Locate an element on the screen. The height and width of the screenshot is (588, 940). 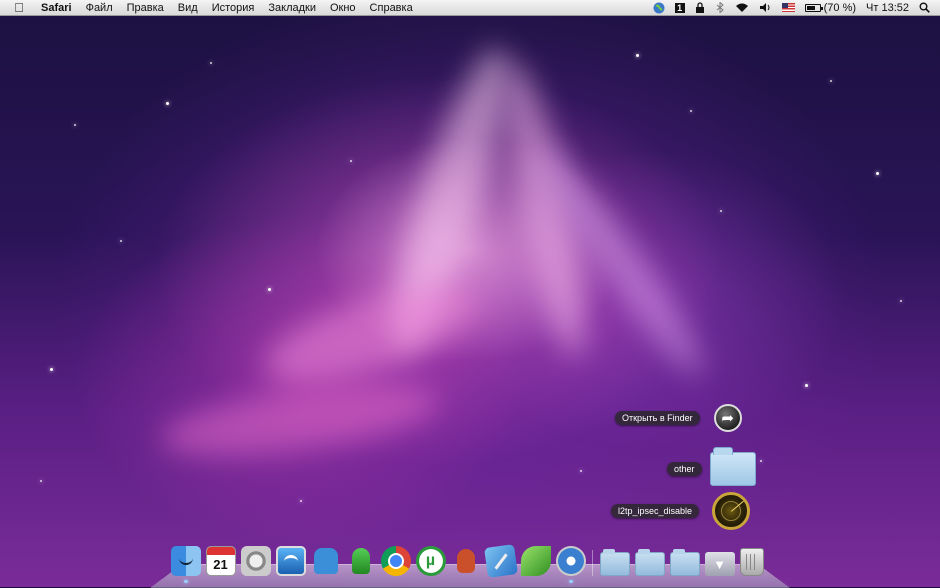
menu-app-name: Safari is located at coordinates (56, 8).